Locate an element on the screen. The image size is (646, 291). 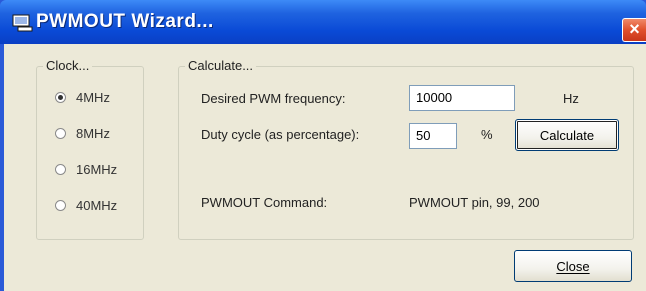
pwmout-command-value: PWMOUT pin, 99, 200 is located at coordinates (474, 202).